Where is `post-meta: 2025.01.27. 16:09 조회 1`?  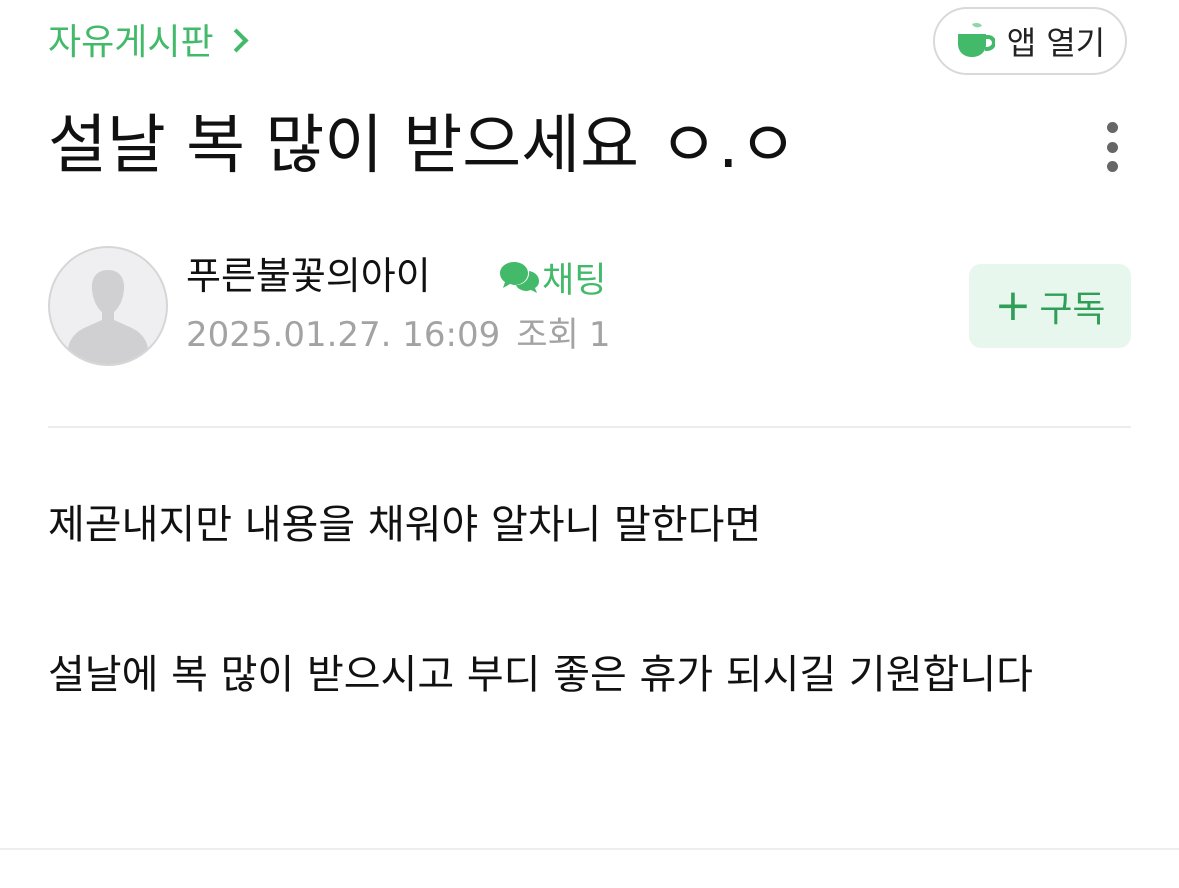 post-meta: 2025.01.27. 16:09 조회 1 is located at coordinates (398, 335).